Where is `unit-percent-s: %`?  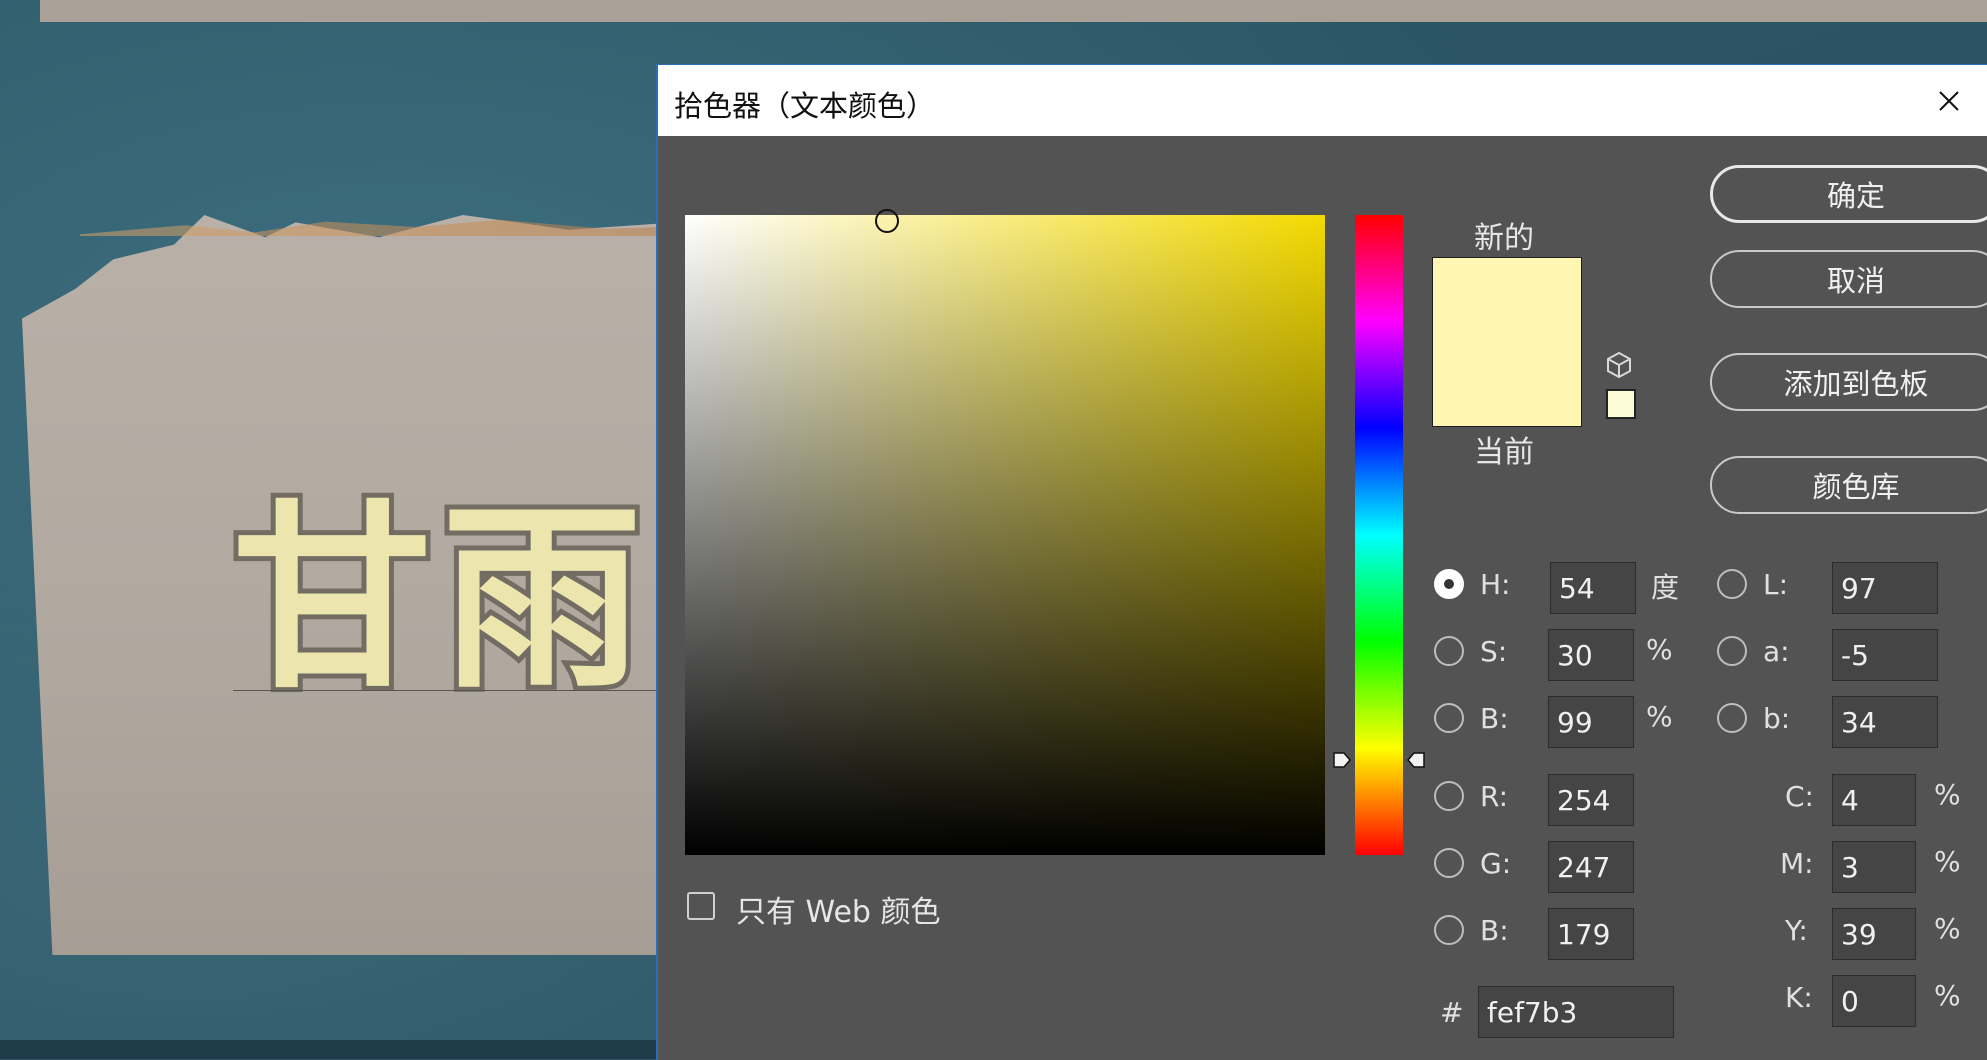 unit-percent-s: % is located at coordinates (1659, 649).